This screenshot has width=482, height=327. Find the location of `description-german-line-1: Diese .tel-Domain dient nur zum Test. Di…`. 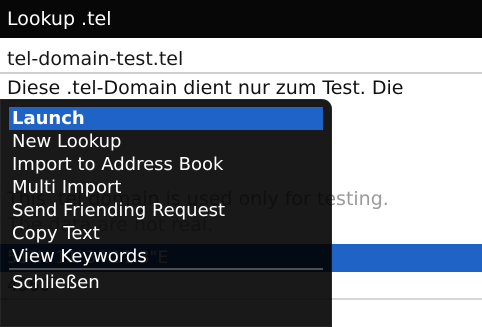

description-german-line-1: Diese .tel-Domain dient nur zum Test. Di… is located at coordinates (205, 88).